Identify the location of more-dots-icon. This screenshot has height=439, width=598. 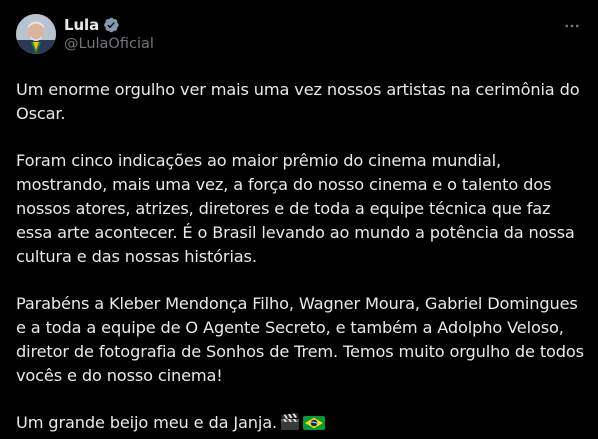
(572, 26).